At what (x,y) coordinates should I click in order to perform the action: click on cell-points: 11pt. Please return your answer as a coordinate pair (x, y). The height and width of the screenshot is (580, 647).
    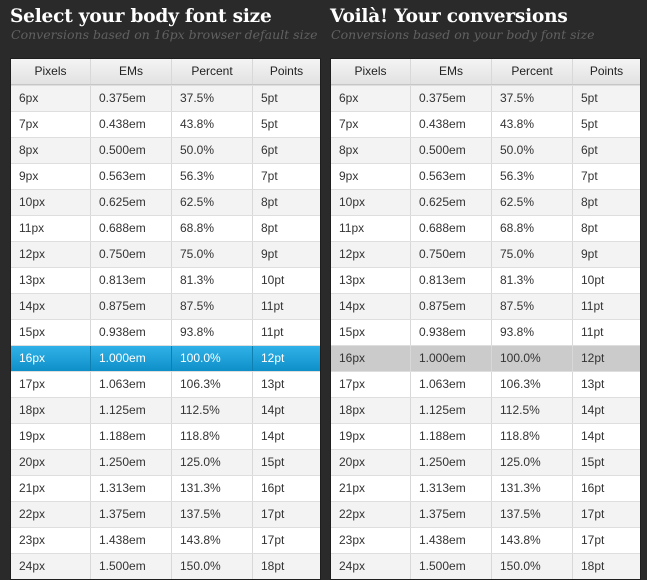
    Looking at the image, I should click on (272, 306).